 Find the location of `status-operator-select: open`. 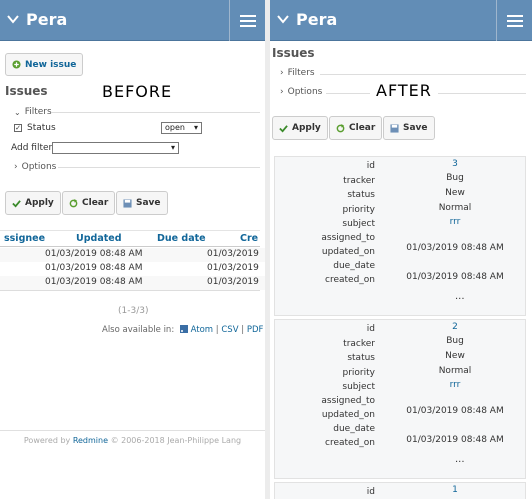

status-operator-select: open is located at coordinates (181, 128).